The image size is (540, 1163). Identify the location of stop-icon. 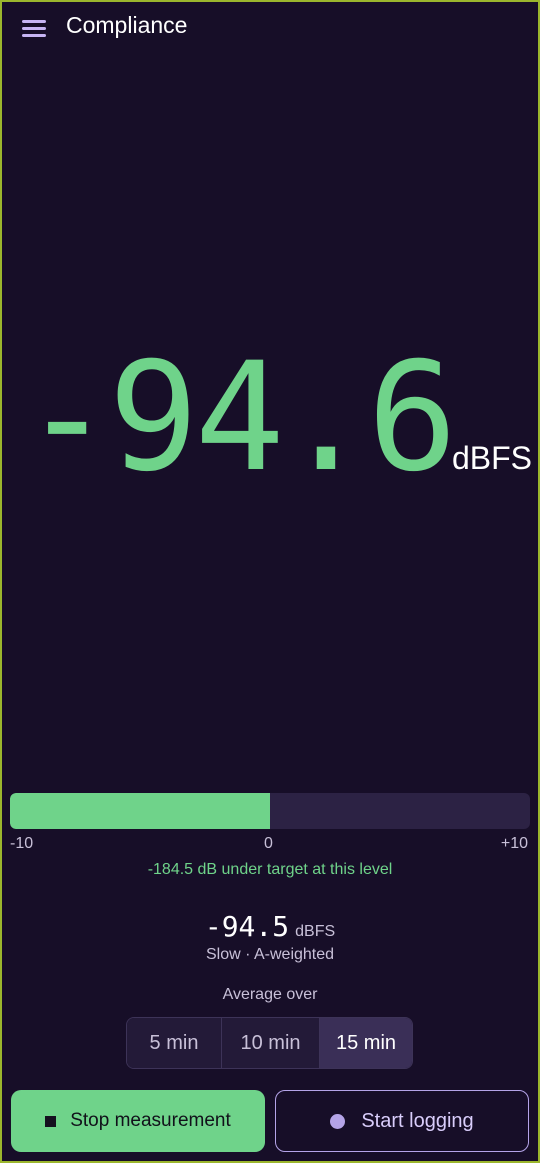
(51, 1121).